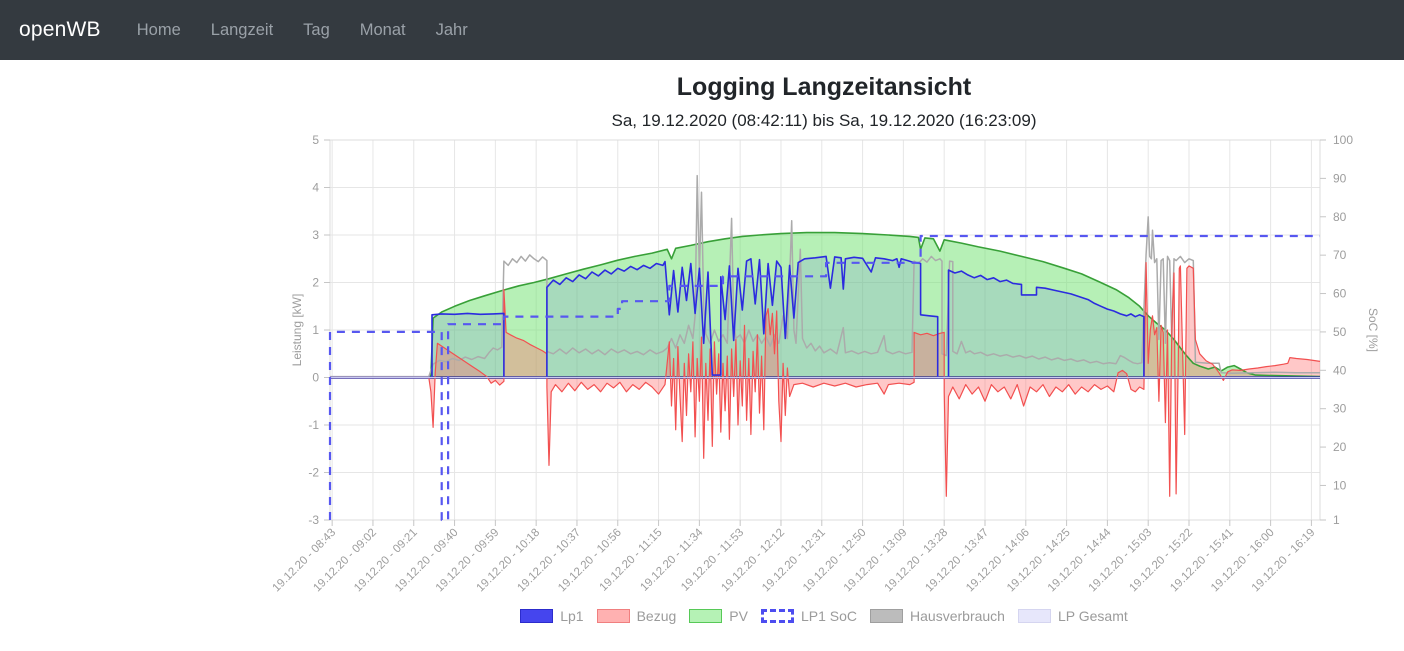 The width and height of the screenshot is (1404, 651). I want to click on svg-text: 100, so click(1343, 140).